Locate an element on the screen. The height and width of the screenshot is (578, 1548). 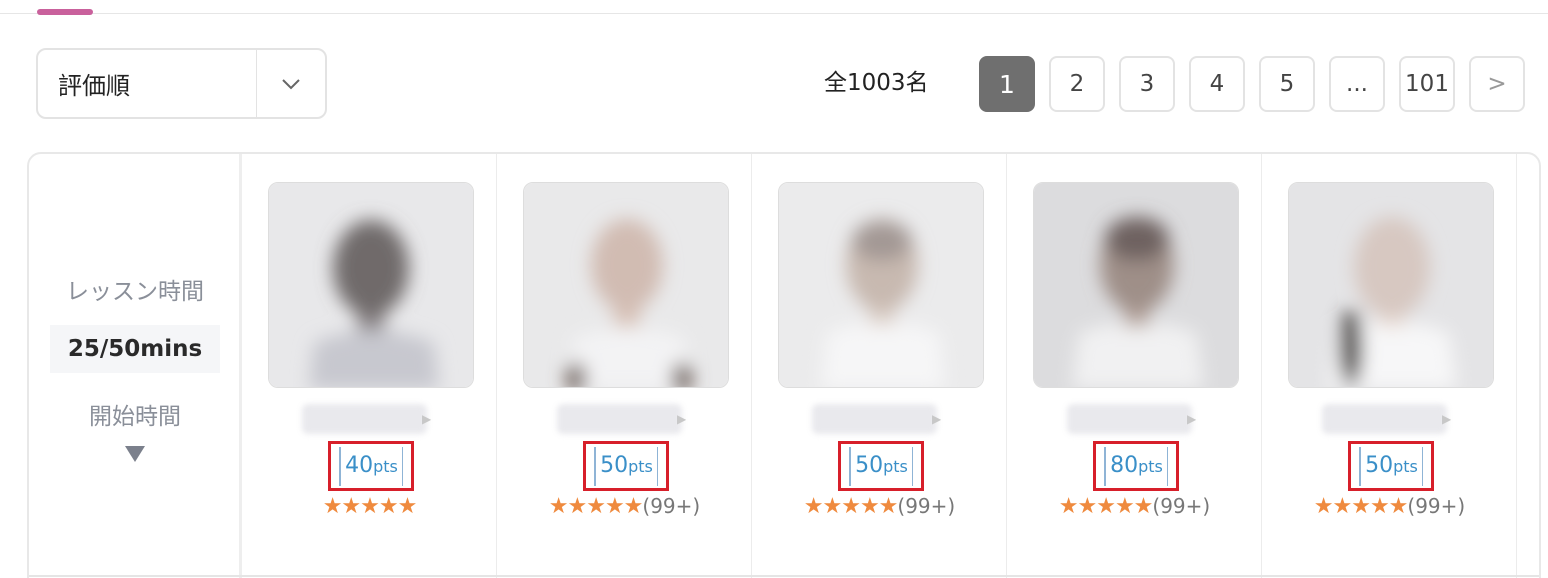
rating: ★★★★★ is located at coordinates (369, 506).